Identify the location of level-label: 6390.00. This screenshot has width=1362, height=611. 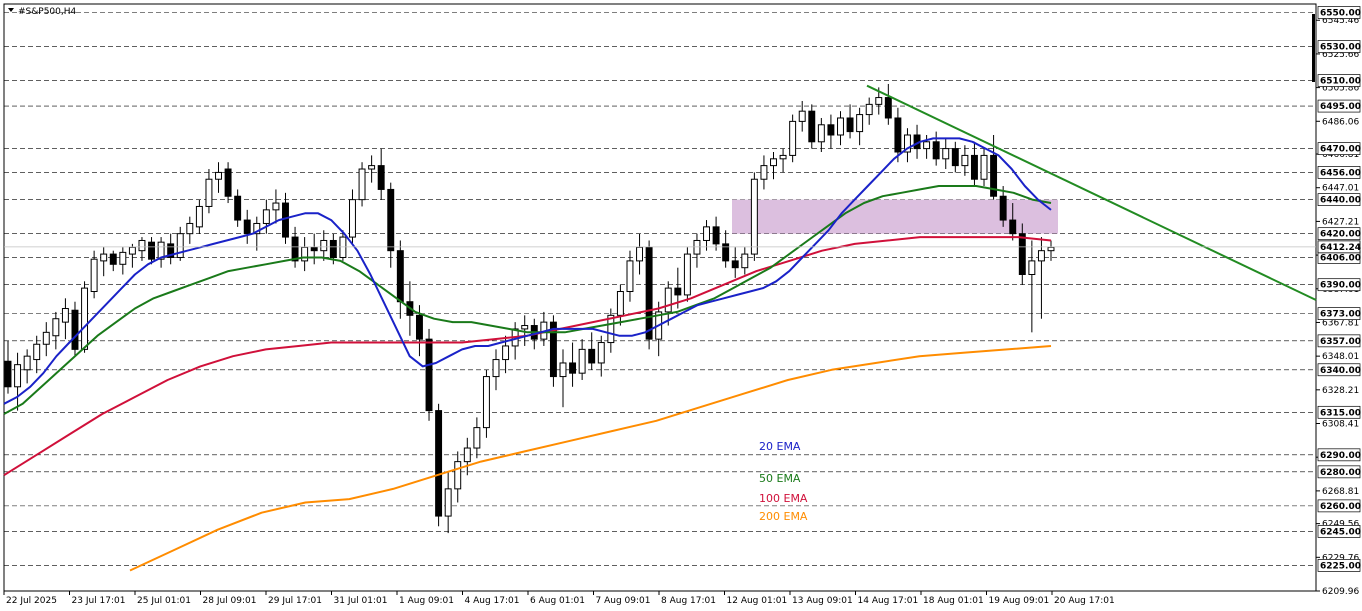
(1340, 286).